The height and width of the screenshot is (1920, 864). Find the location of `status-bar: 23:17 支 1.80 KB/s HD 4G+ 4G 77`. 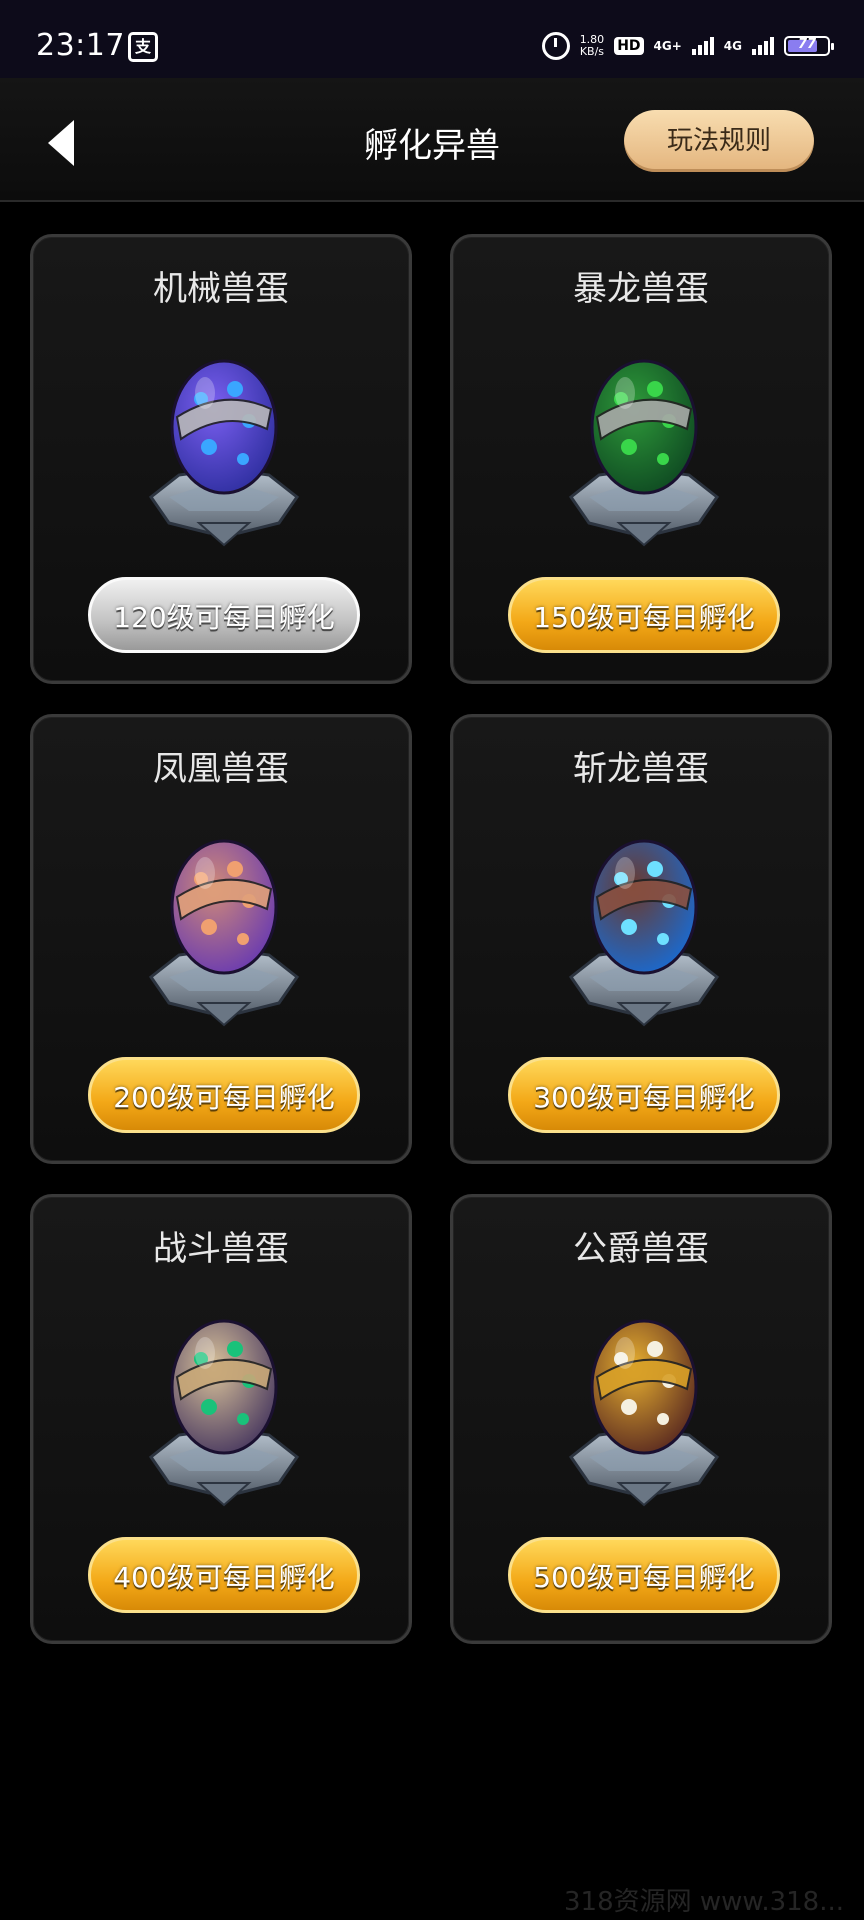

status-bar: 23:17 支 1.80 KB/s HD 4G+ 4G 77 is located at coordinates (432, 39).